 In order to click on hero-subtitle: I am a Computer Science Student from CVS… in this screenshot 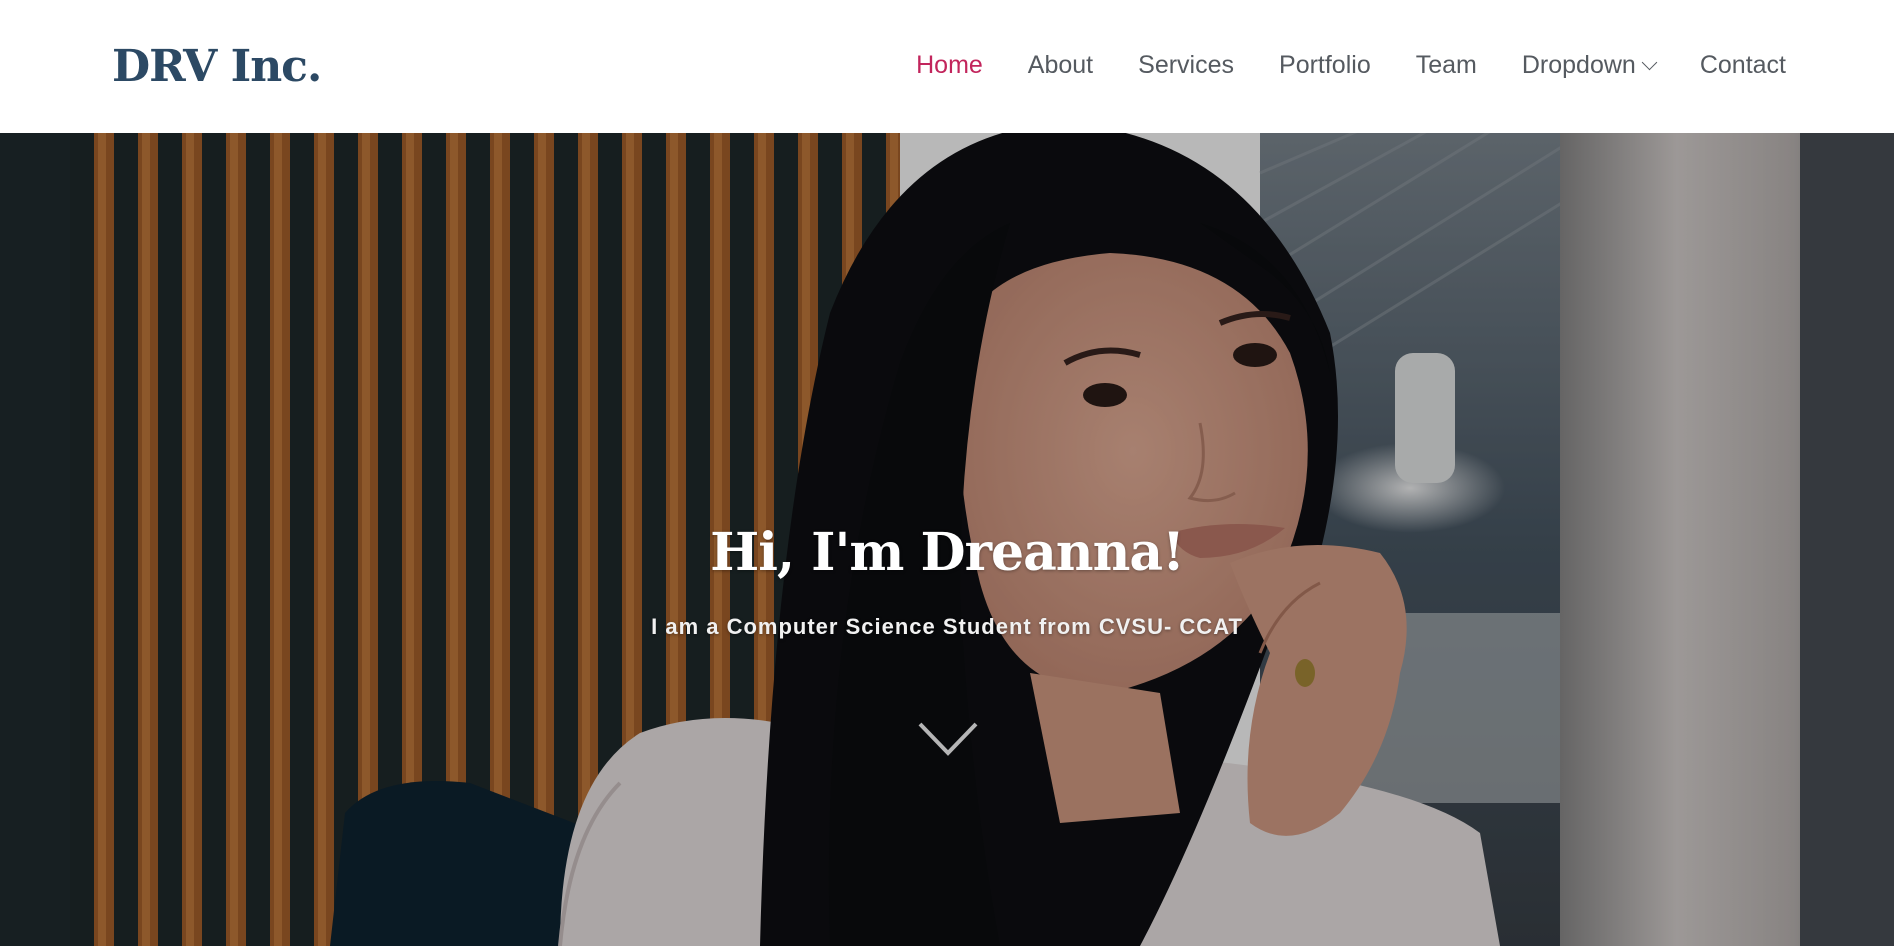, I will do `click(947, 626)`.